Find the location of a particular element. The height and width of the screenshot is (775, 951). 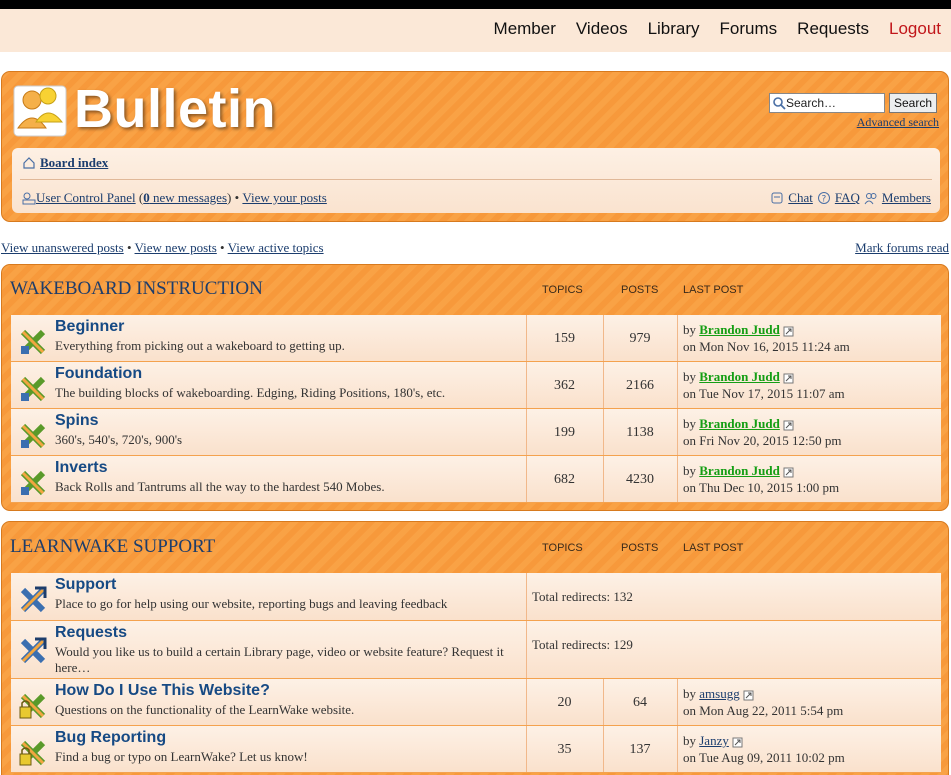

forum-title: Support is located at coordinates (85, 585).